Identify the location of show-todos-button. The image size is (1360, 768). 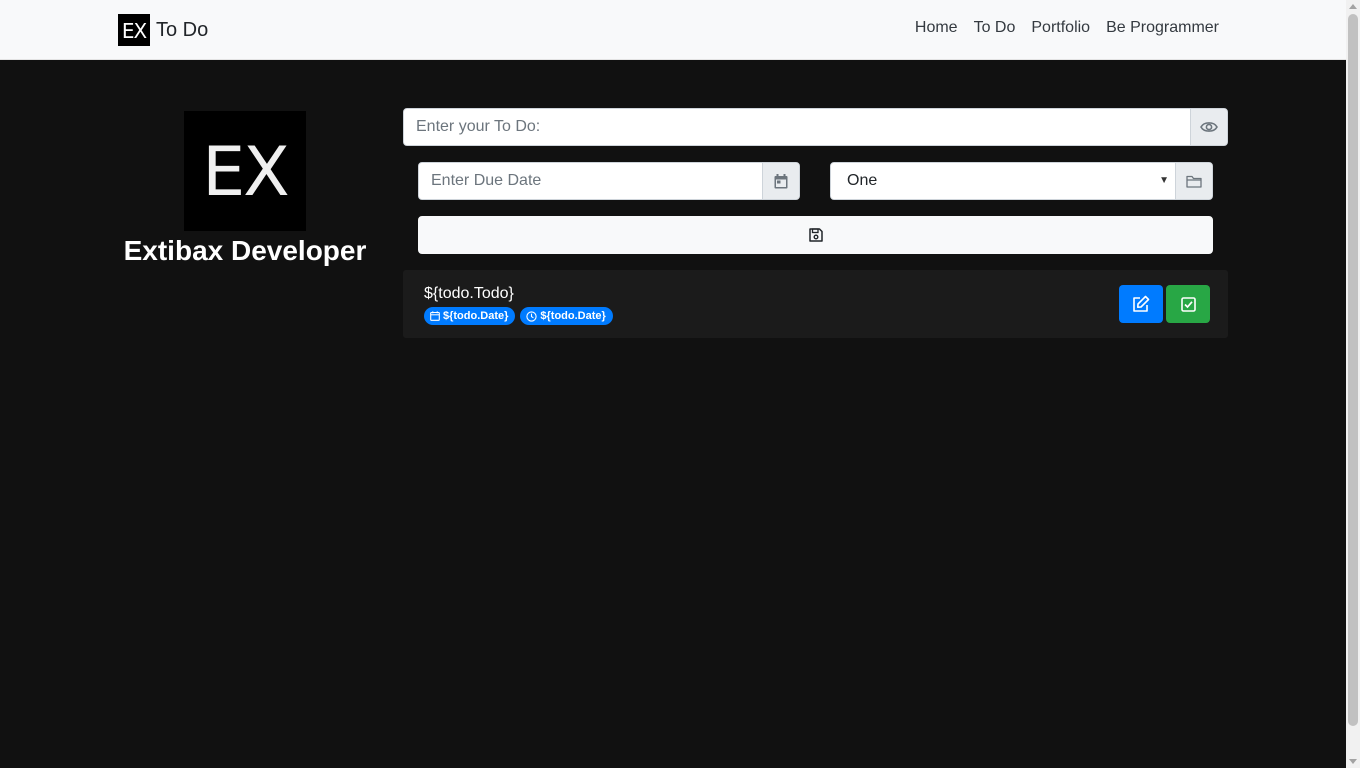
(1208, 127).